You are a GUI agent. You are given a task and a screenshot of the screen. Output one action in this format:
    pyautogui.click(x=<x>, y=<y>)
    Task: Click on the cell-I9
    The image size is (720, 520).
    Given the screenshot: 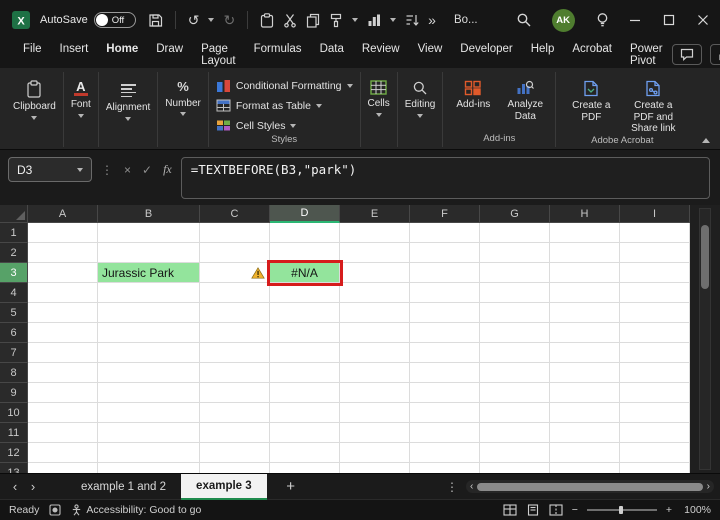 What is the action you would take?
    pyautogui.click(x=655, y=393)
    